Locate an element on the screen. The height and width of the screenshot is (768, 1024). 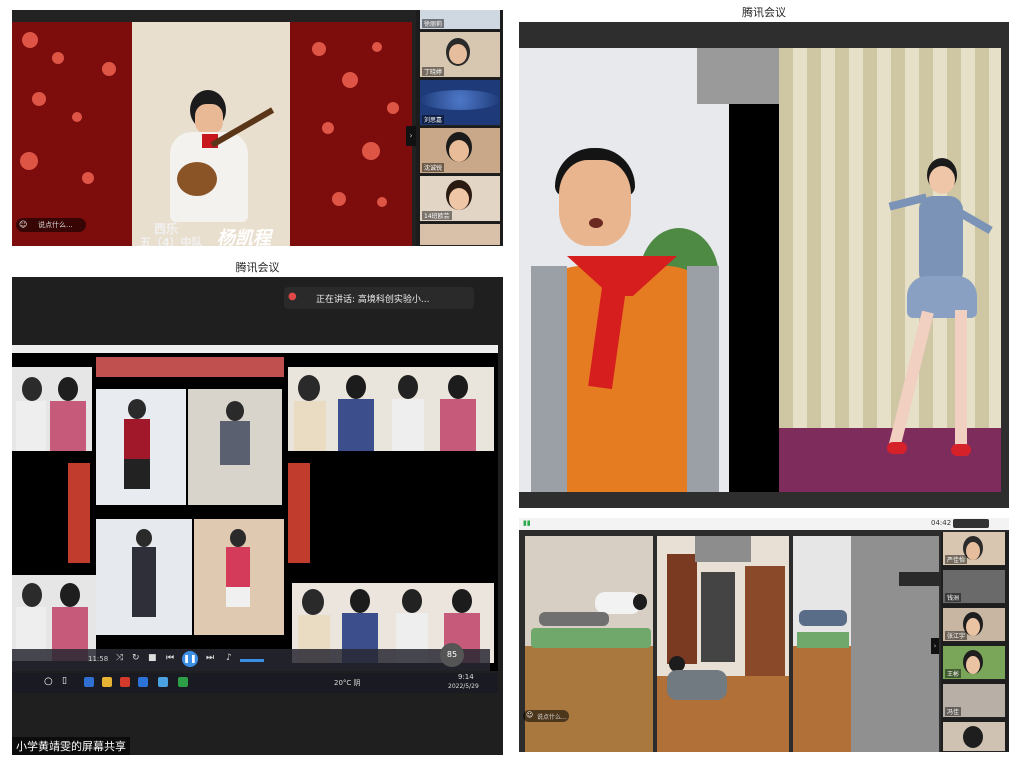
participant-tile: 14班欧芸 is located at coordinates (460, 199).